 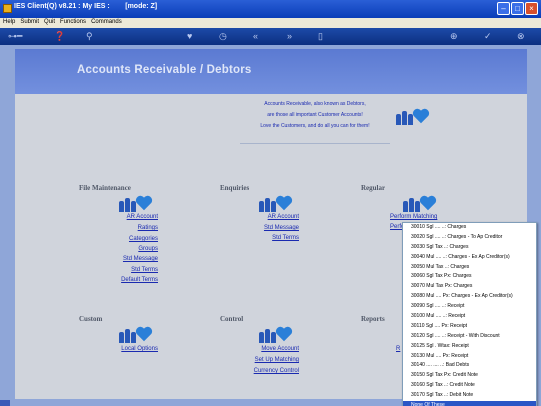 I want to click on help-icon: ❓, so click(x=59, y=36).